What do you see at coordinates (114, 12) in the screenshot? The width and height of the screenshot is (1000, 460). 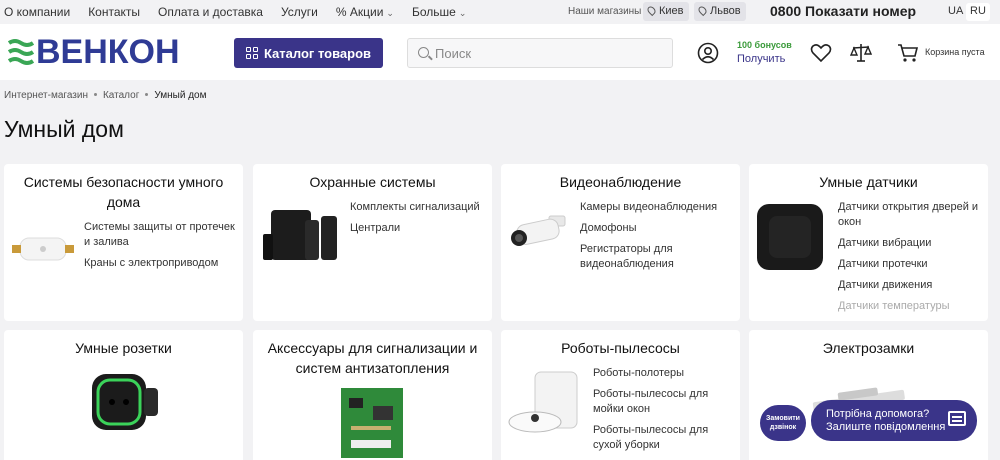 I see `nav-link-contacts: Контакты` at bounding box center [114, 12].